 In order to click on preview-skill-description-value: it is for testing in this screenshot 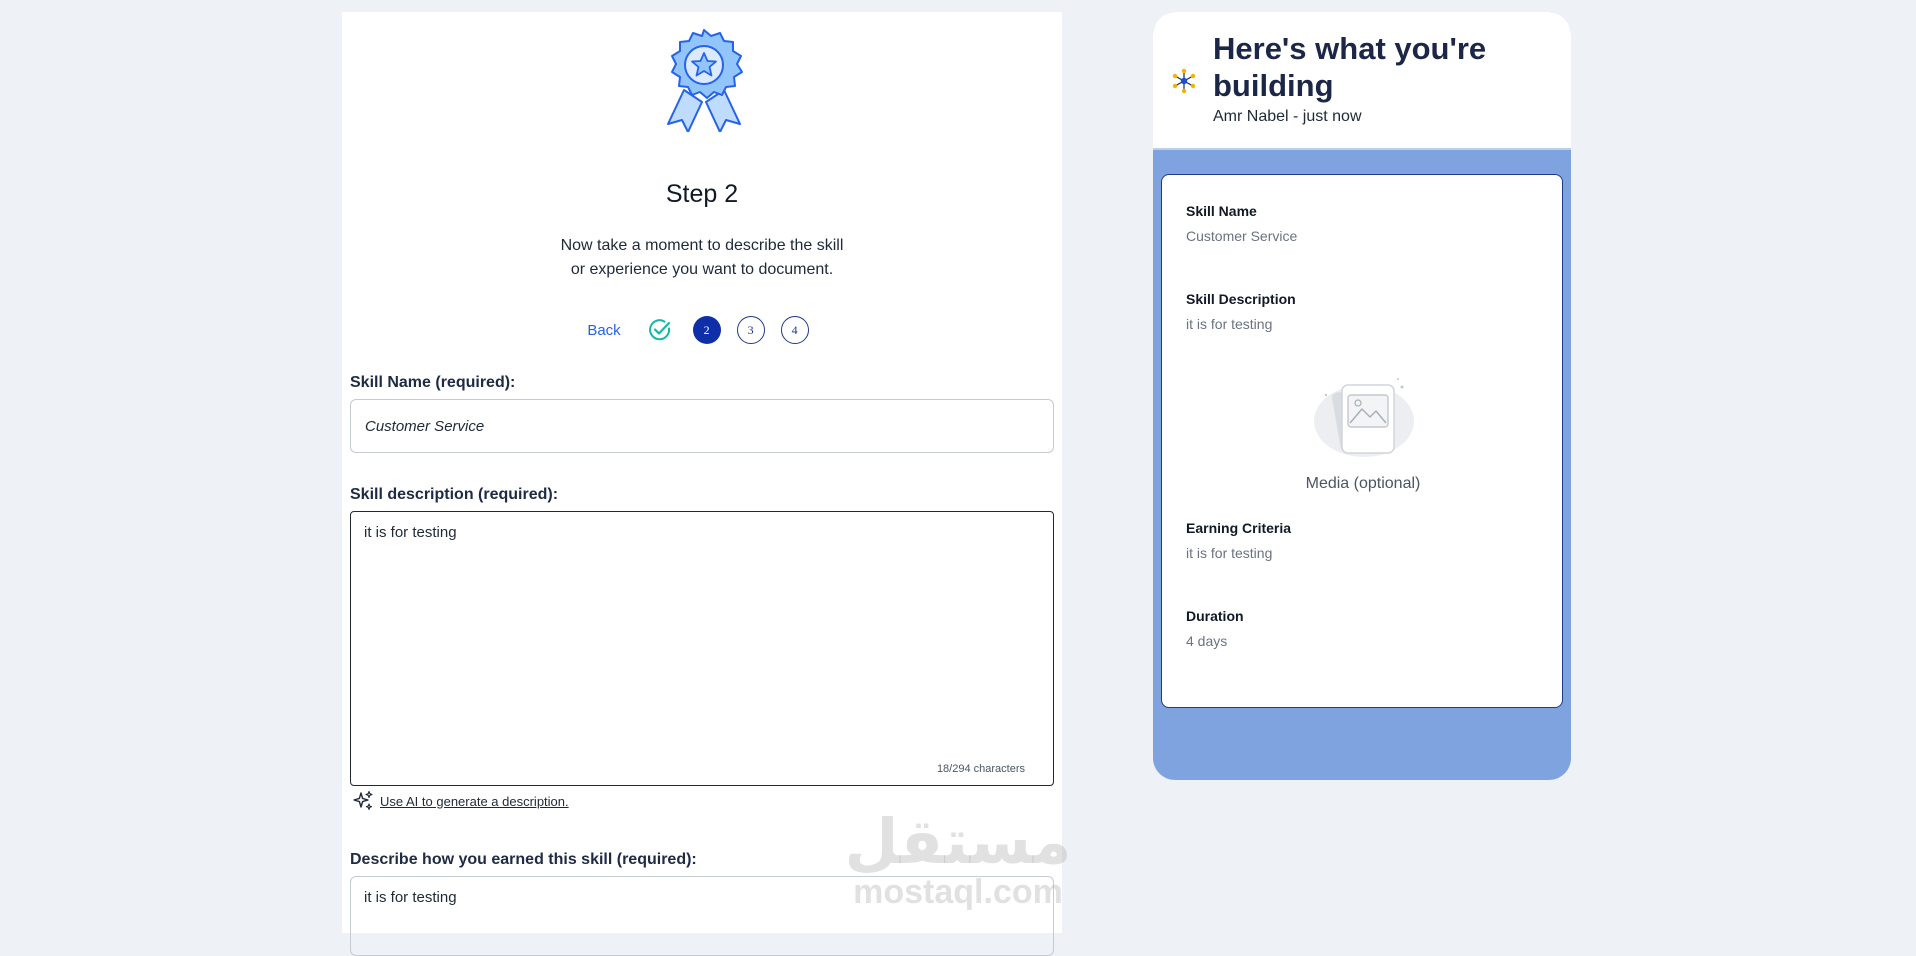, I will do `click(1229, 324)`.